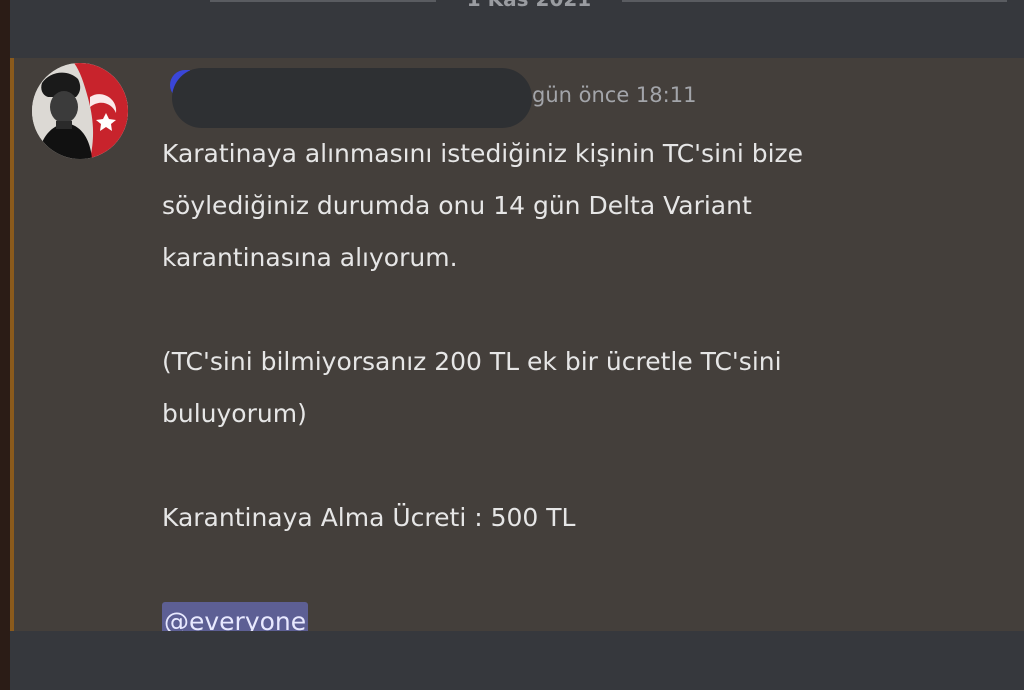  Describe the element at coordinates (814, 1) in the screenshot. I see `date-divider-line-right` at that location.